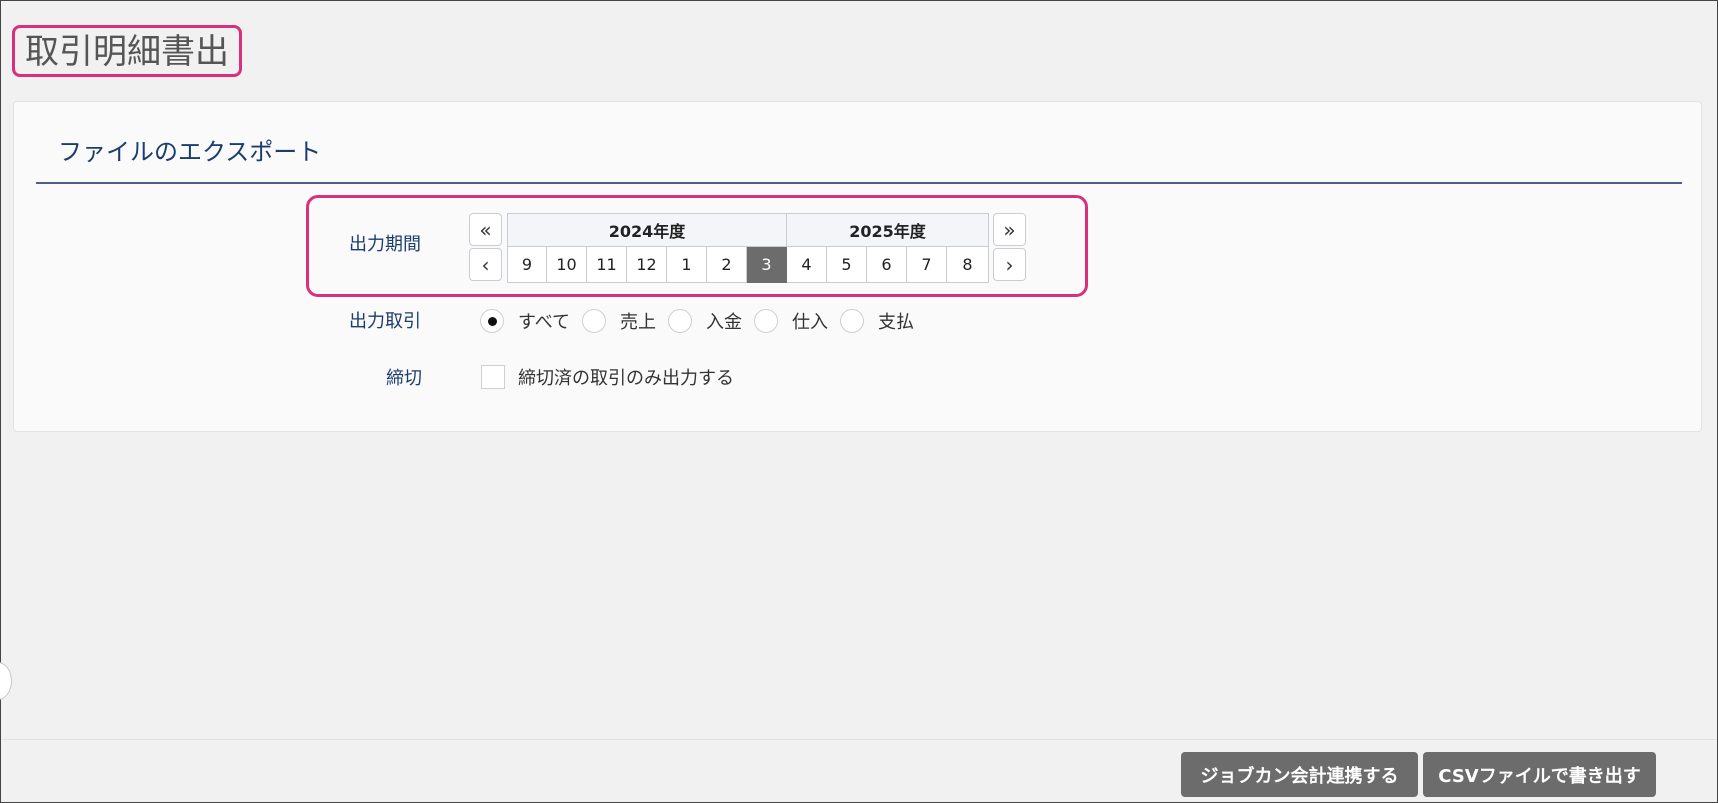 The image size is (1718, 803). I want to click on double-chevron-left-icon: «, so click(485, 229).